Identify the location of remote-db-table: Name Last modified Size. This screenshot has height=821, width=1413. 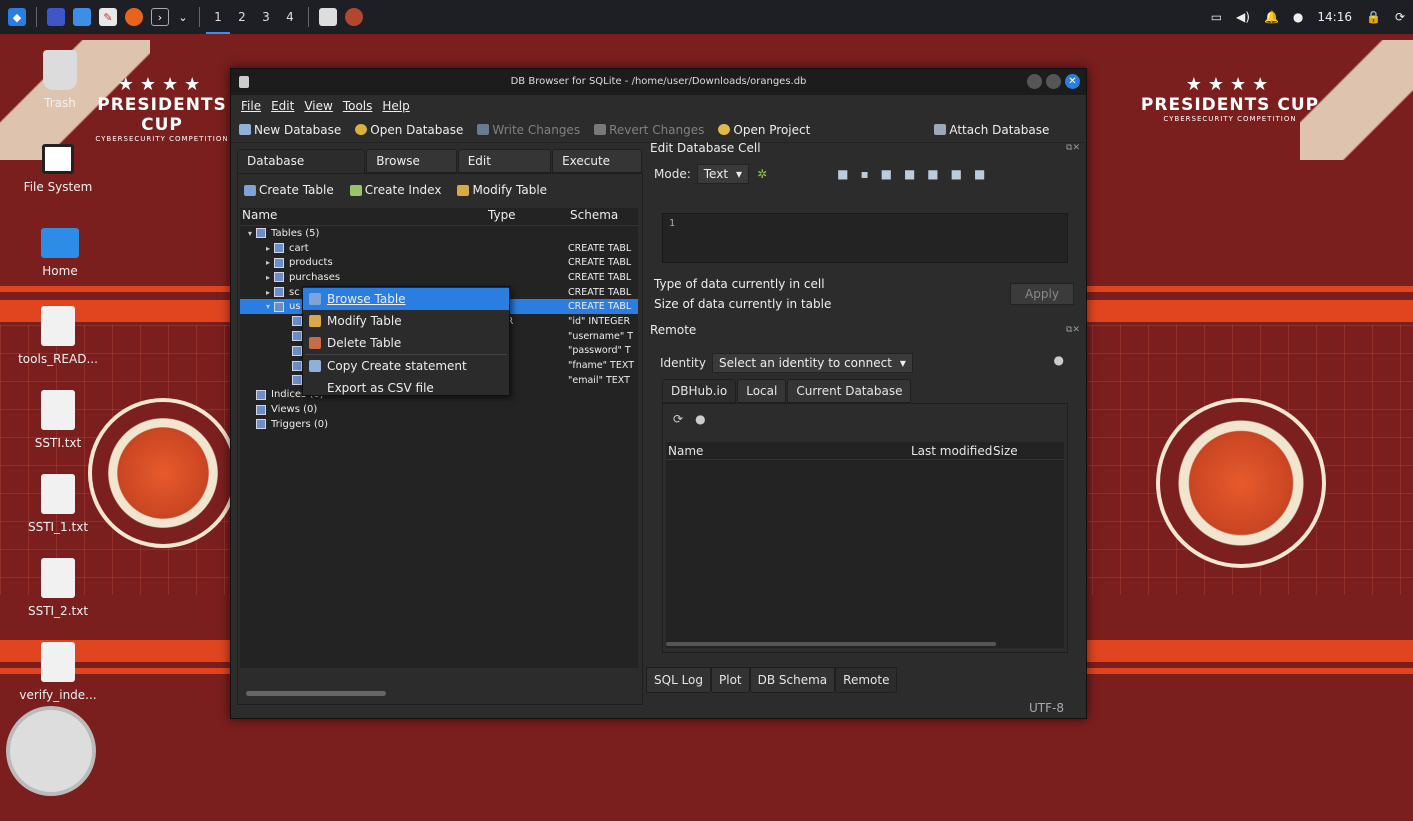
(865, 545).